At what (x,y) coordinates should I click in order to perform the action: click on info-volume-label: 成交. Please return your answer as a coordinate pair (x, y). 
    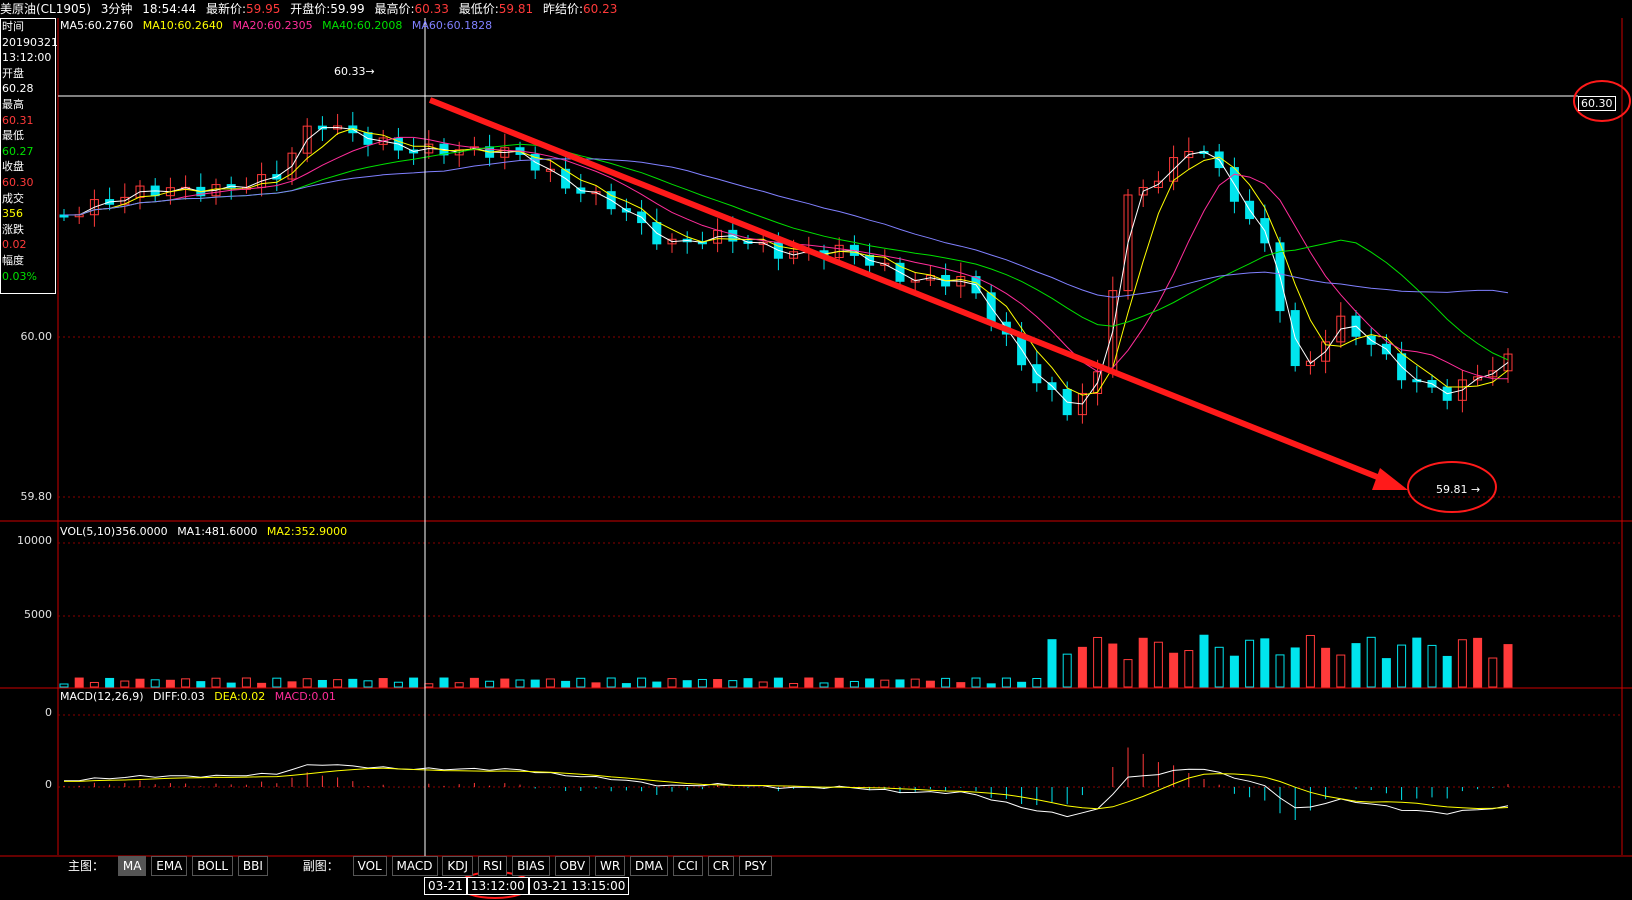
    Looking at the image, I should click on (13, 198).